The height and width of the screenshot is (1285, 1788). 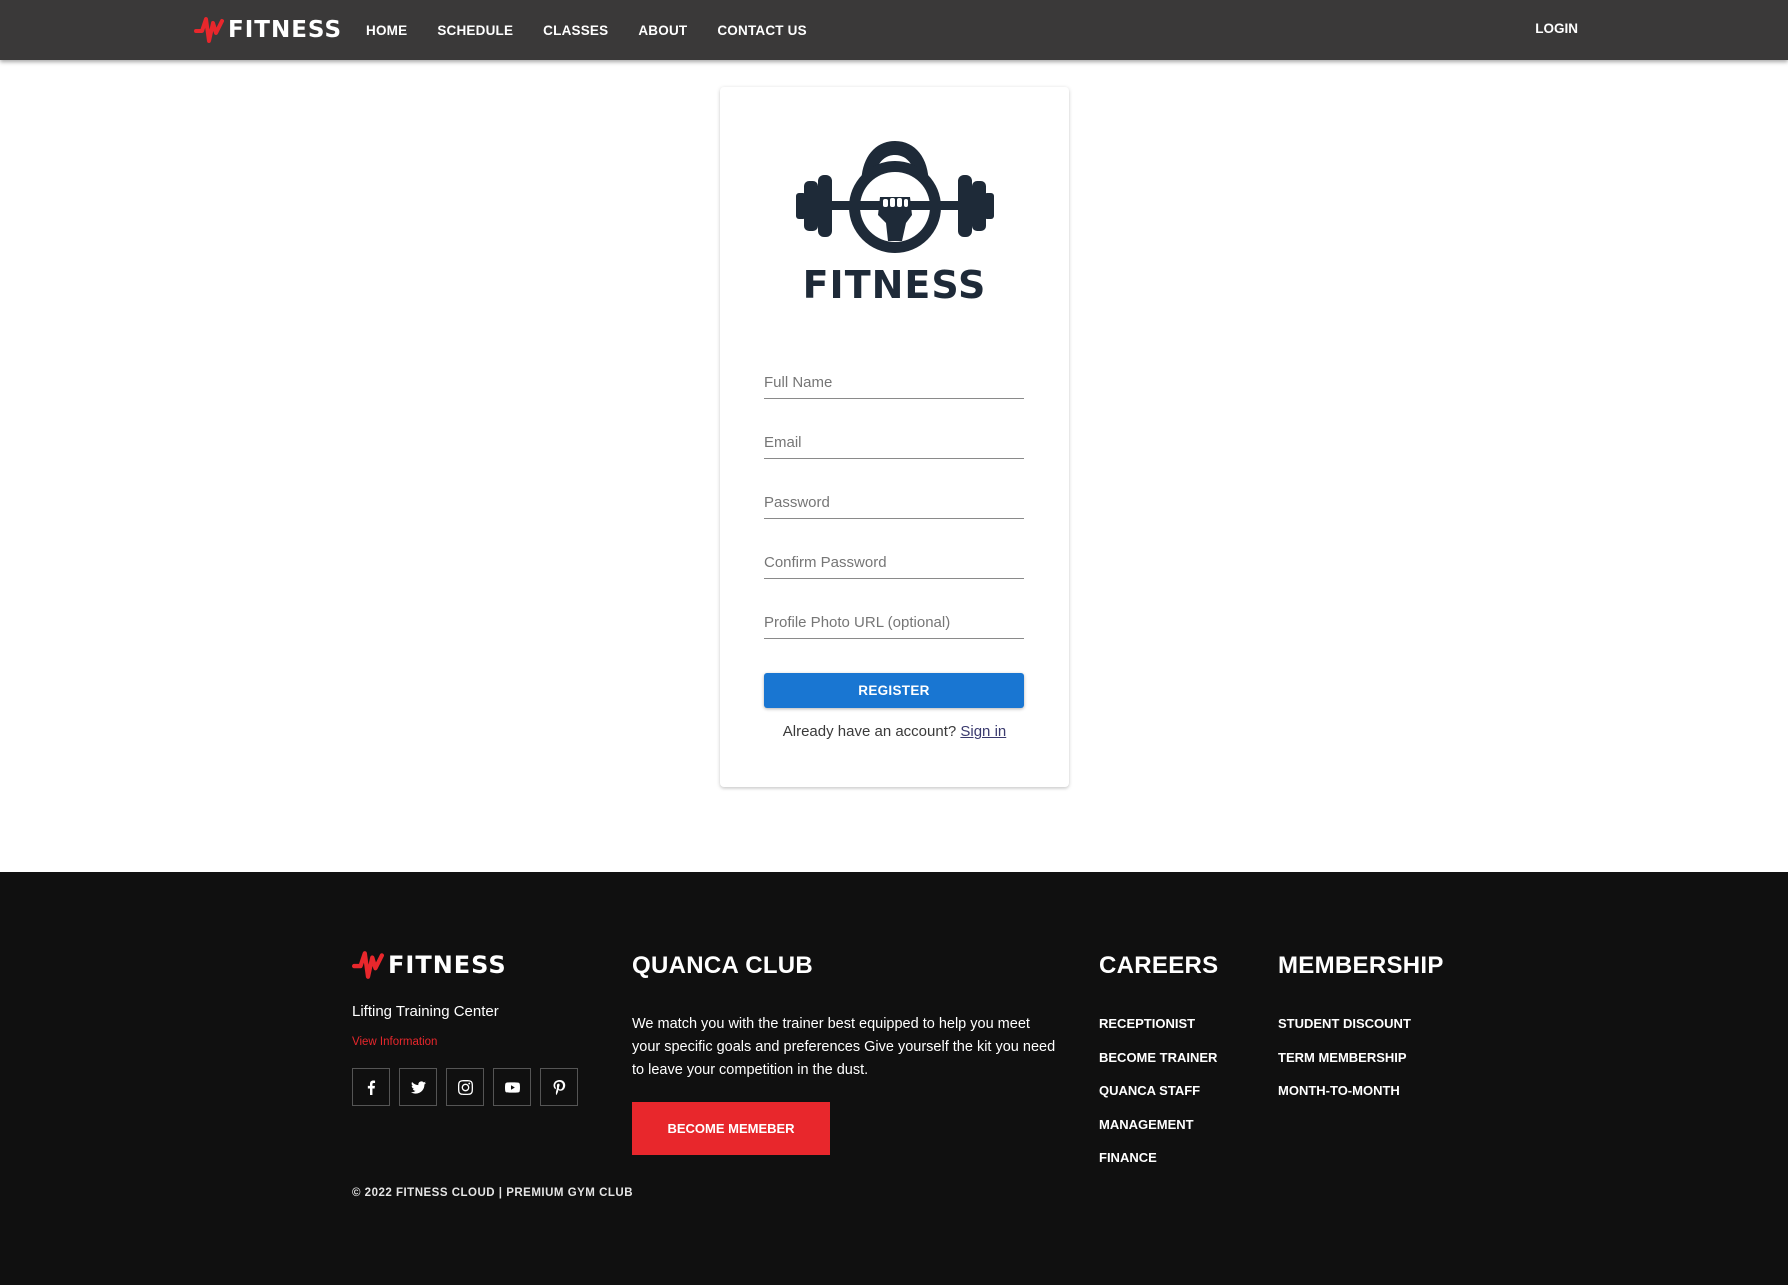 I want to click on facebook-icon, so click(x=371, y=1087).